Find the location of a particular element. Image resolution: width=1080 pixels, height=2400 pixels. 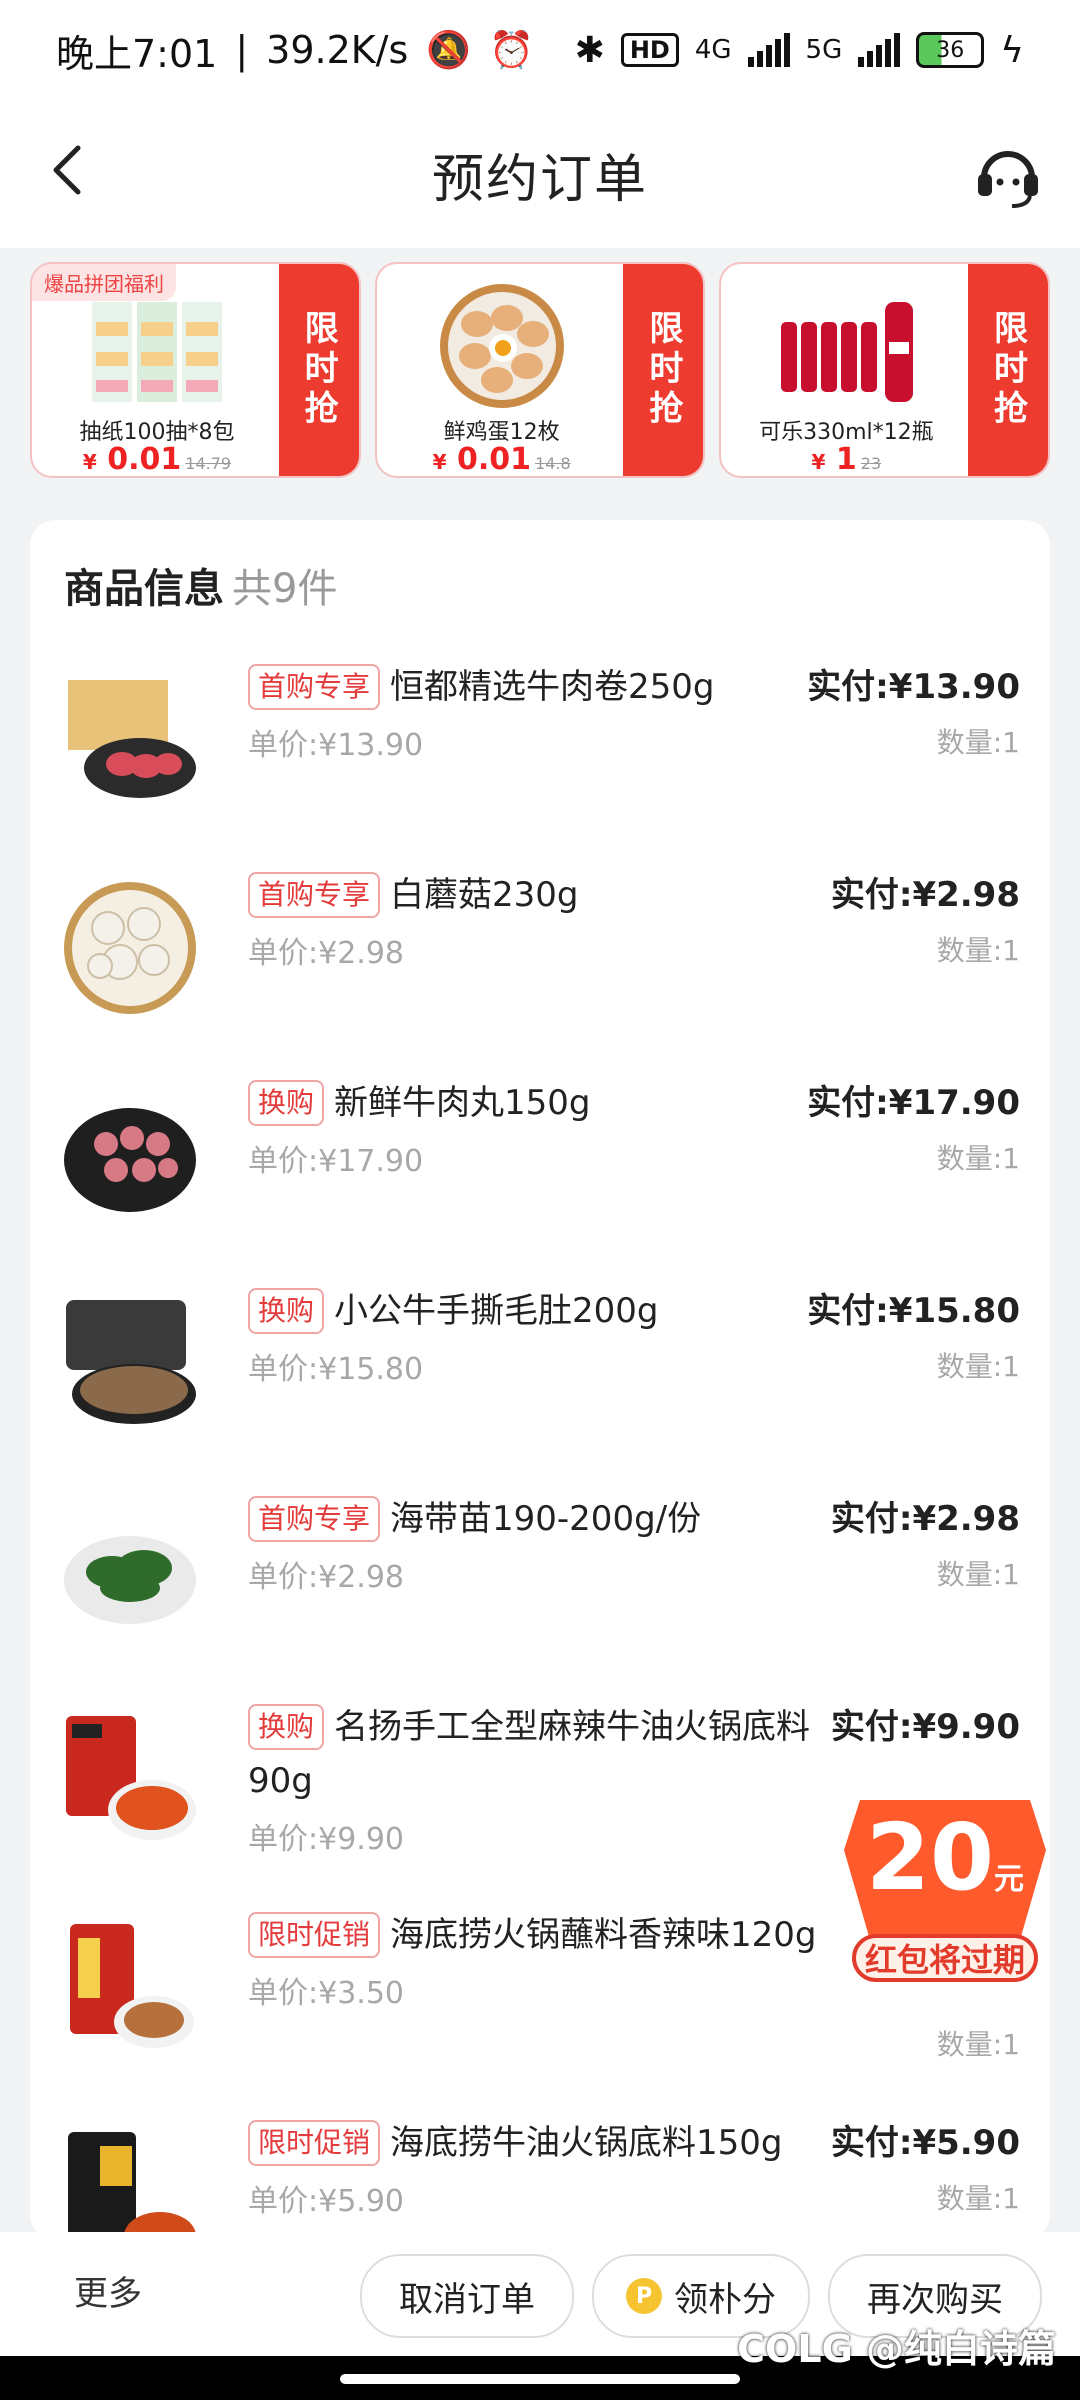

dipping-sauce-image is located at coordinates (132, 1986).